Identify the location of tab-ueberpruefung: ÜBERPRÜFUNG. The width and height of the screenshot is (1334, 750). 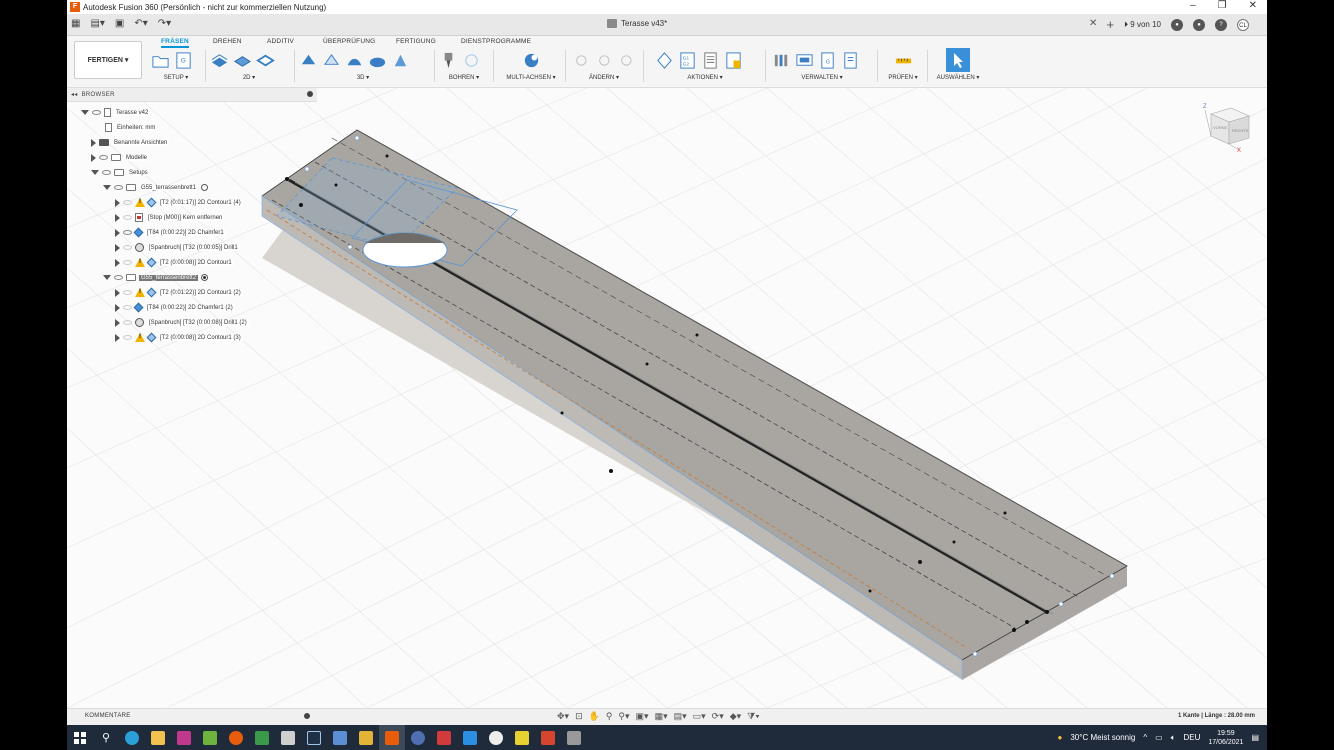
(349, 41).